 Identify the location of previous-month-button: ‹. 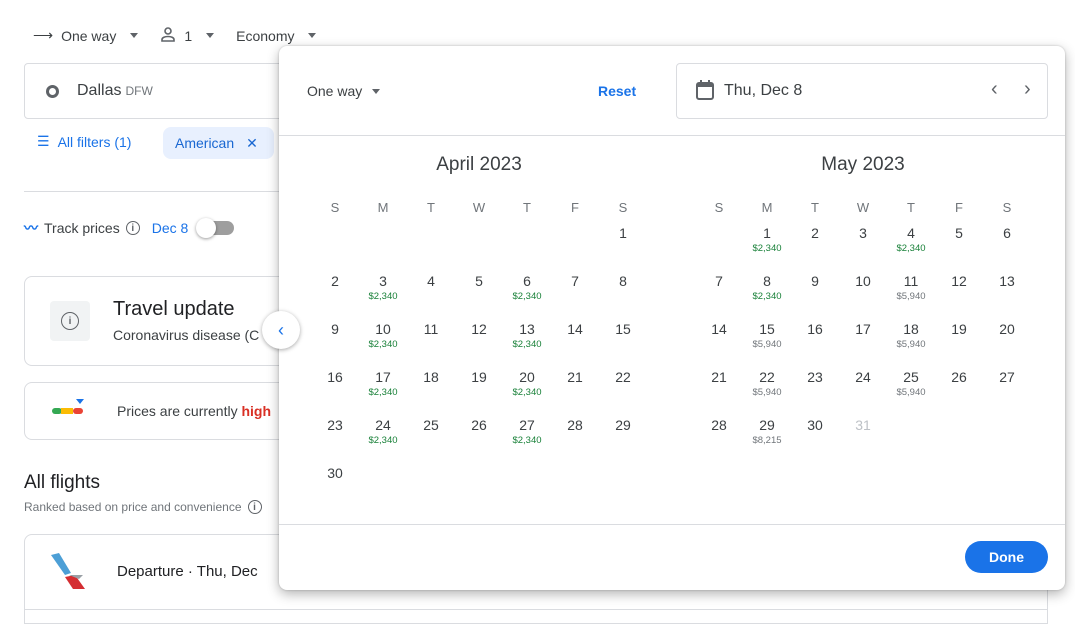
(281, 330).